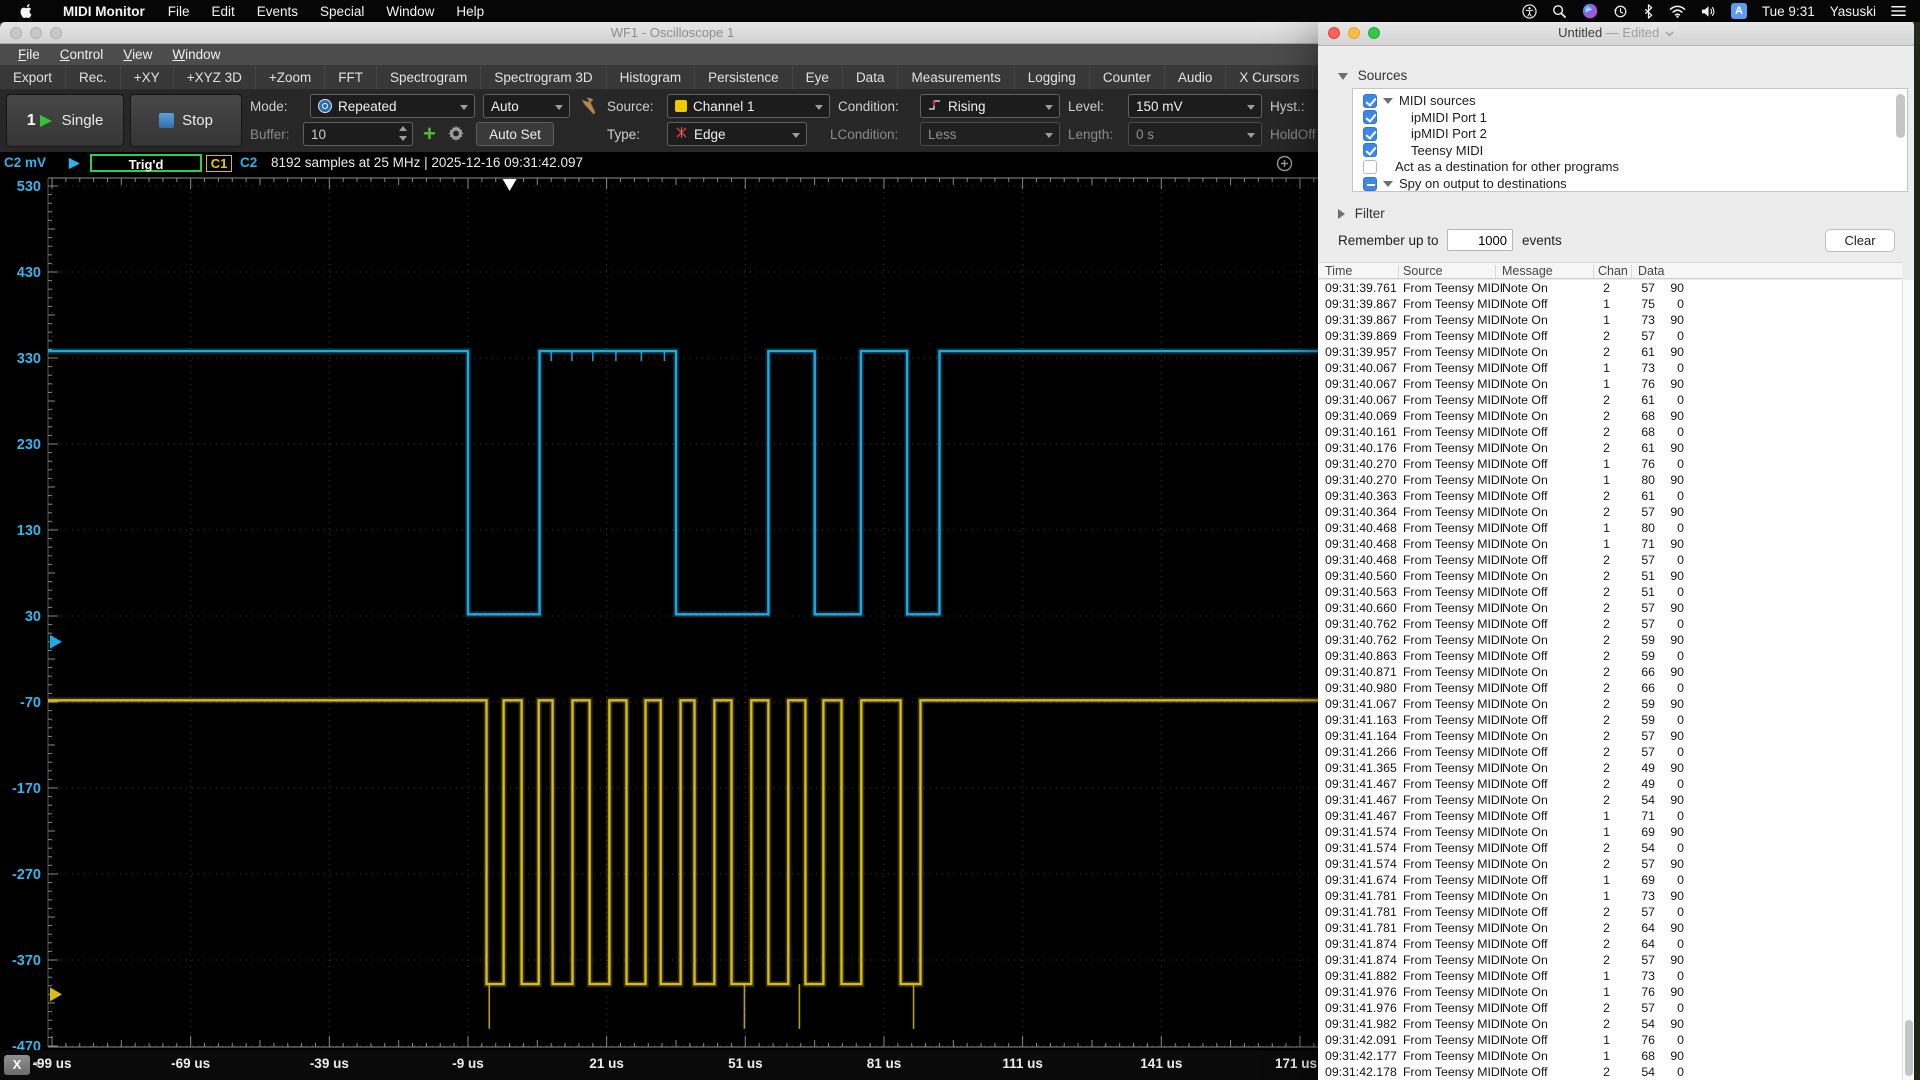  Describe the element at coordinates (515, 134) in the screenshot. I see `auto-set-button: Auto Set` at that location.